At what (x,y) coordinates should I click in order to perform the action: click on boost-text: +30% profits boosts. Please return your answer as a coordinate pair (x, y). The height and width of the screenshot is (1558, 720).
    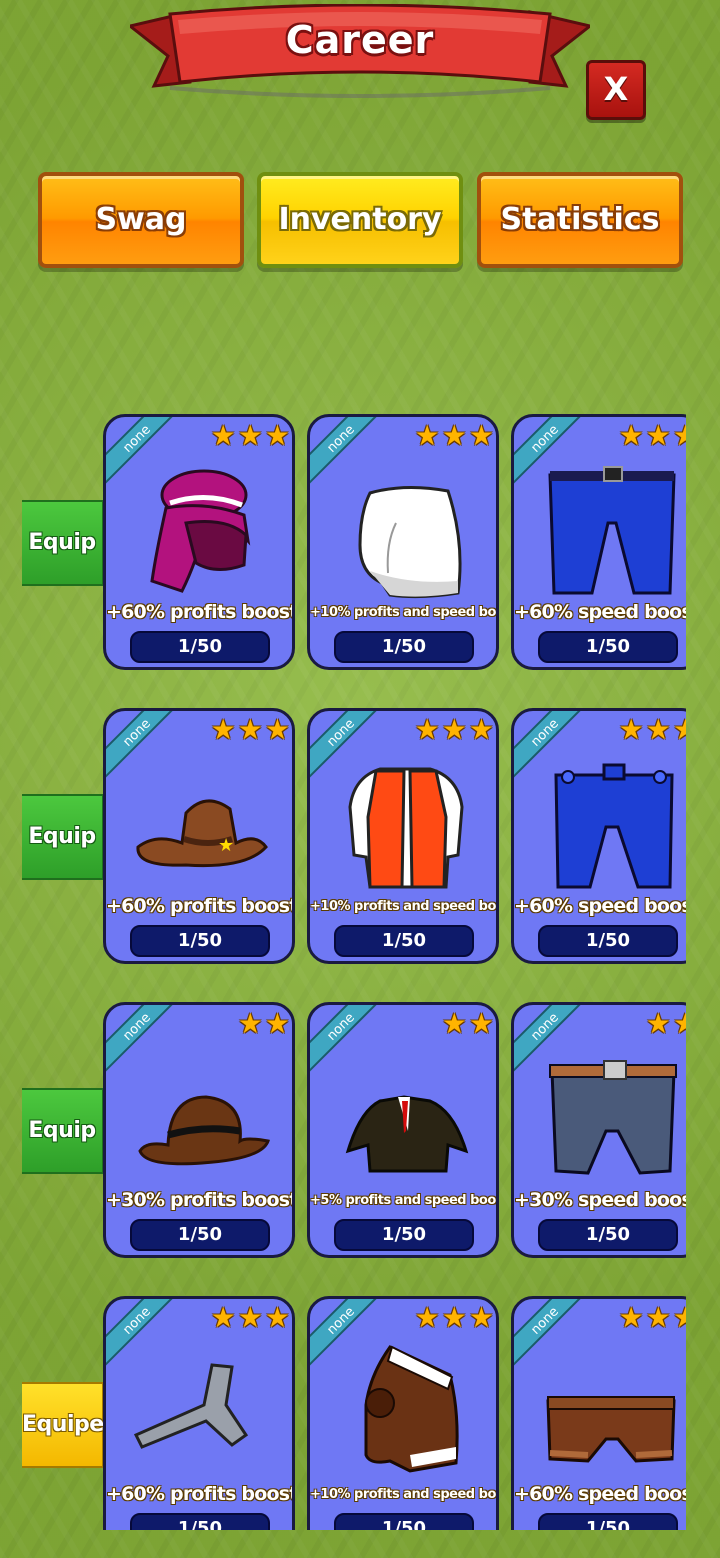
    Looking at the image, I should click on (200, 1200).